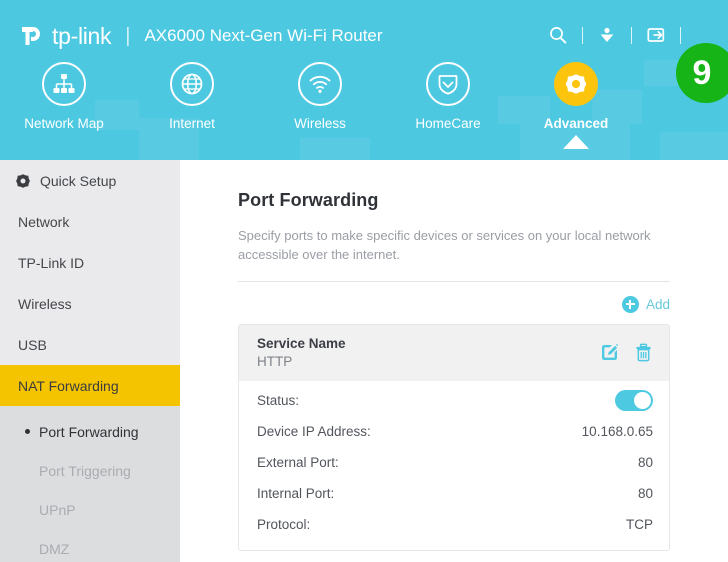 The height and width of the screenshot is (562, 728). What do you see at coordinates (278, 400) in the screenshot?
I see `row-label: Status:` at bounding box center [278, 400].